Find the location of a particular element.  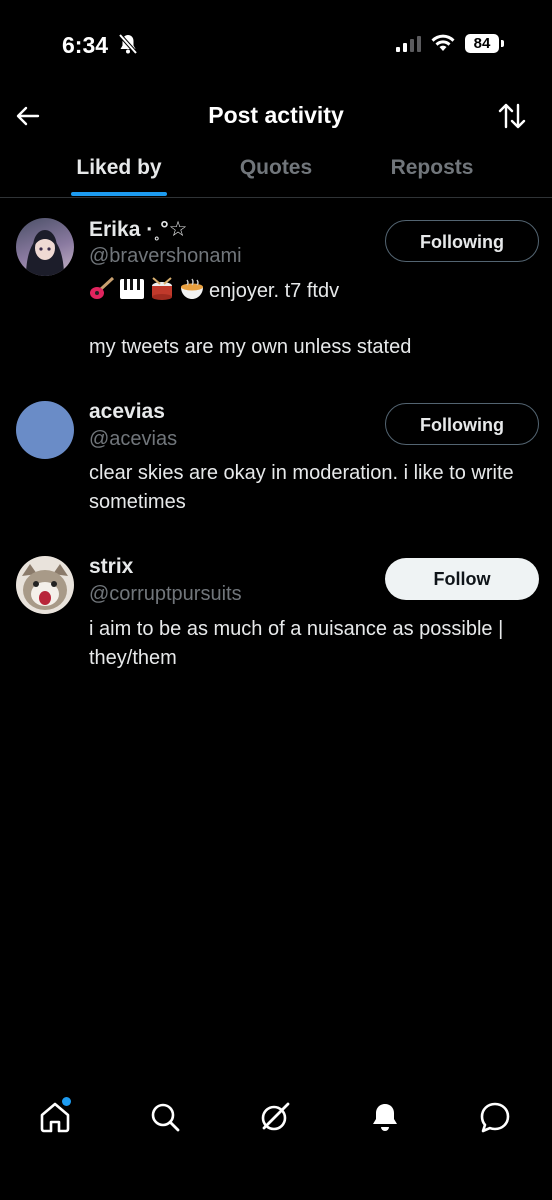

user-handle: @corruptpursuits is located at coordinates (165, 594).